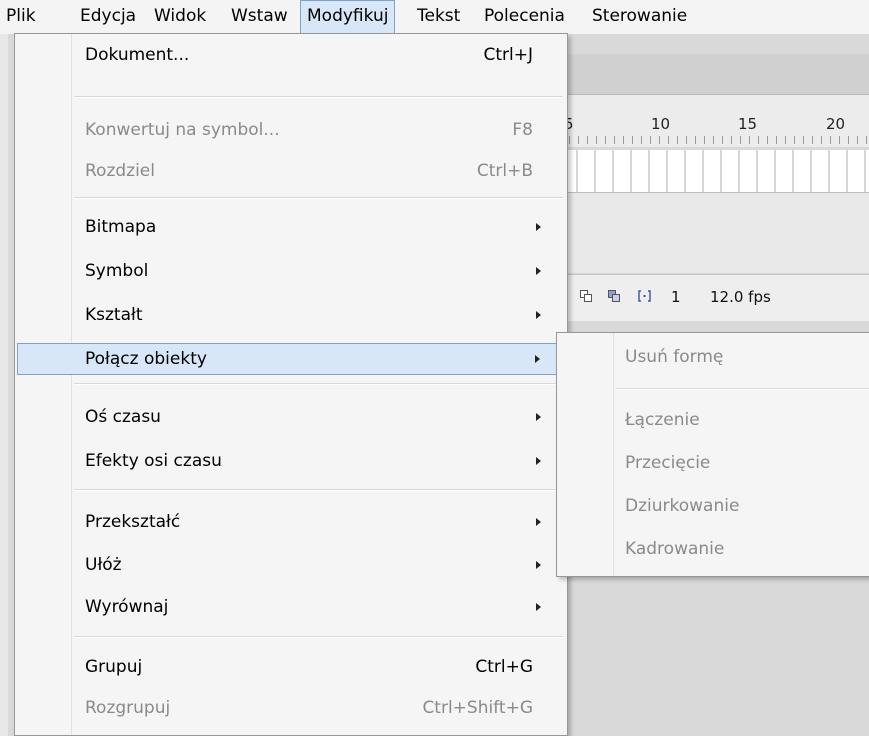 The height and width of the screenshot is (736, 869). Describe the element at coordinates (740, 297) in the screenshot. I see `frame-rate: 12.0 fps` at that location.